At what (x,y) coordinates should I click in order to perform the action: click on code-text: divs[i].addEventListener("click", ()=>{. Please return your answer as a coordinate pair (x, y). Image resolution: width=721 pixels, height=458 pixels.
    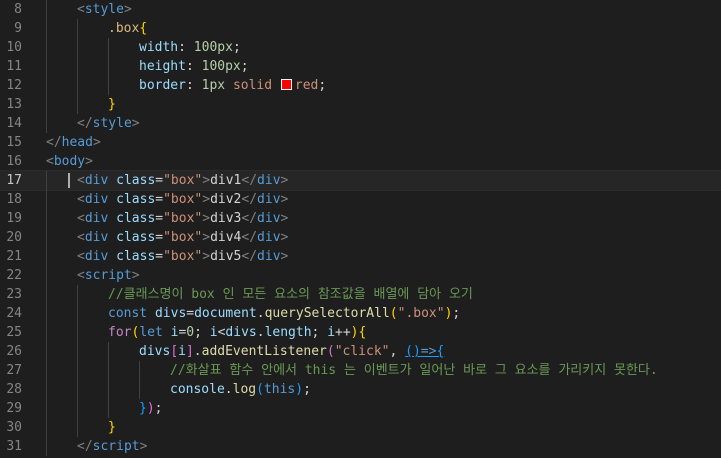
    Looking at the image, I should click on (291, 351).